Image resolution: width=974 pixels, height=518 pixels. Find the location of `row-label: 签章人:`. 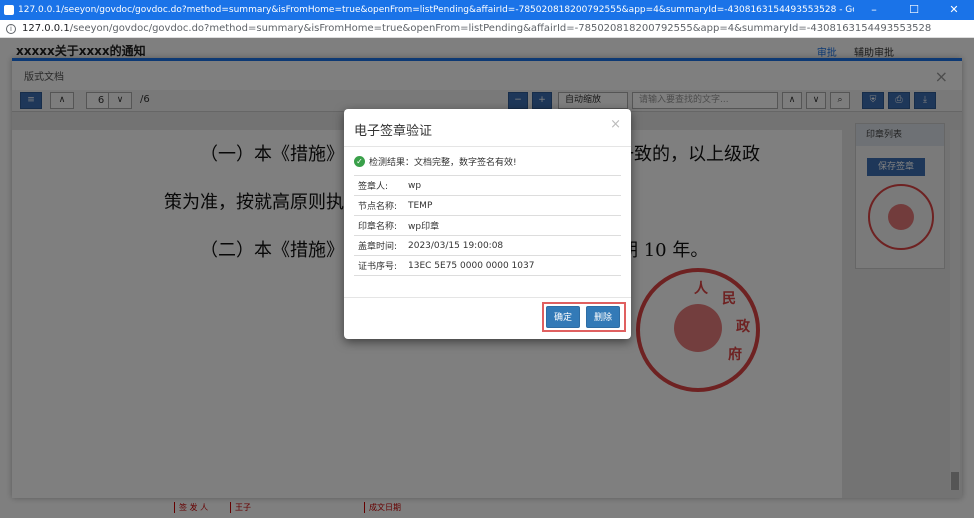

row-label: 签章人: is located at coordinates (373, 187).